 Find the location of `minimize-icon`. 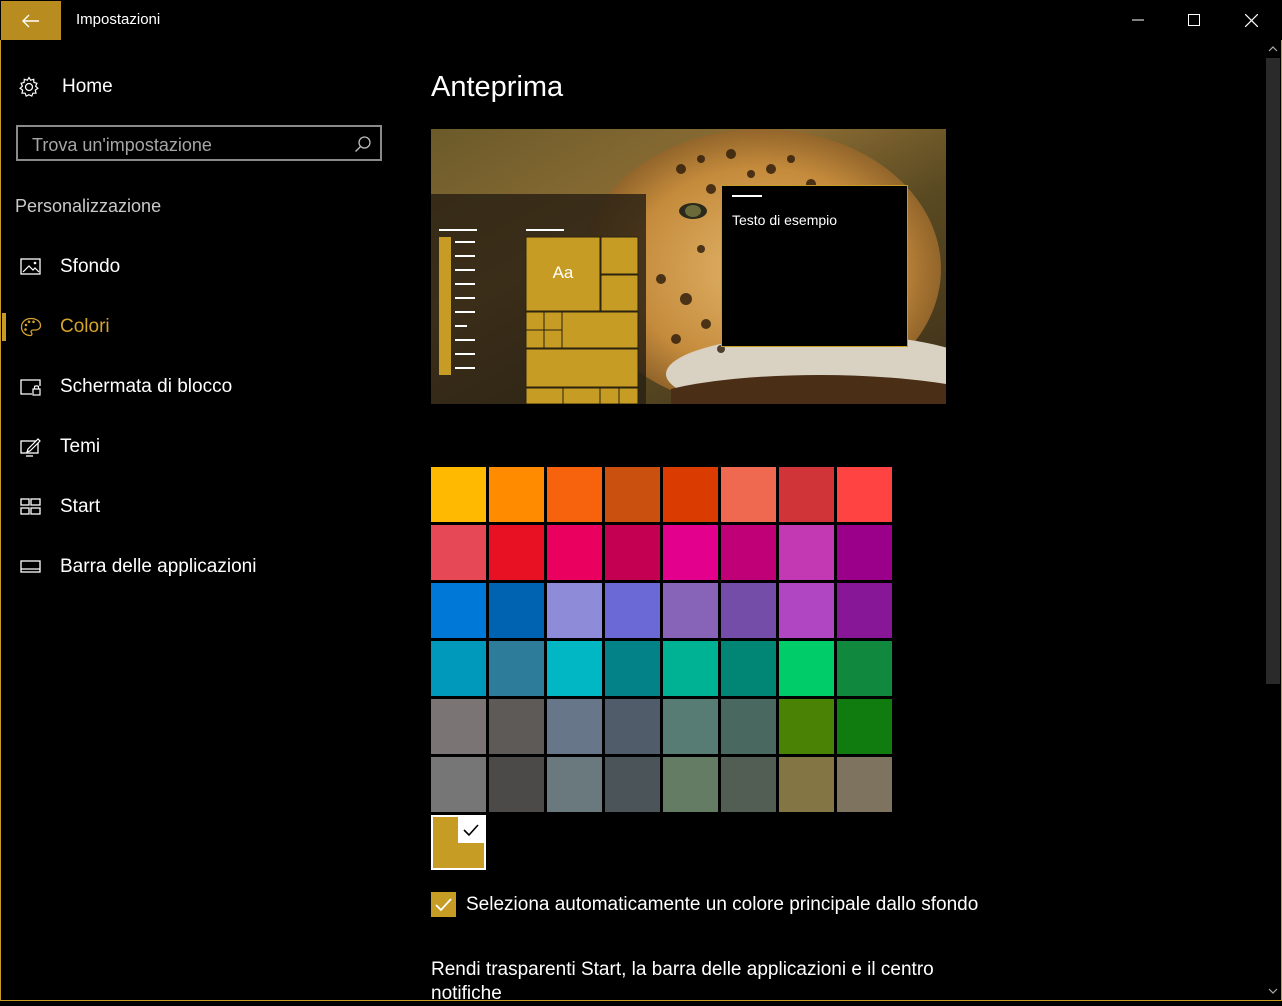

minimize-icon is located at coordinates (1138, 20).